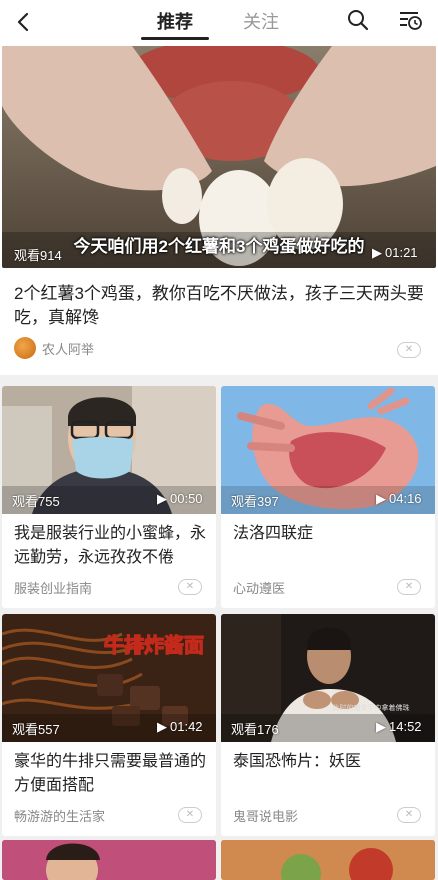 This screenshot has height=880, width=438. What do you see at coordinates (328, 450) in the screenshot?
I see `video-thumbnail: 观看397 ▶ 04:16` at bounding box center [328, 450].